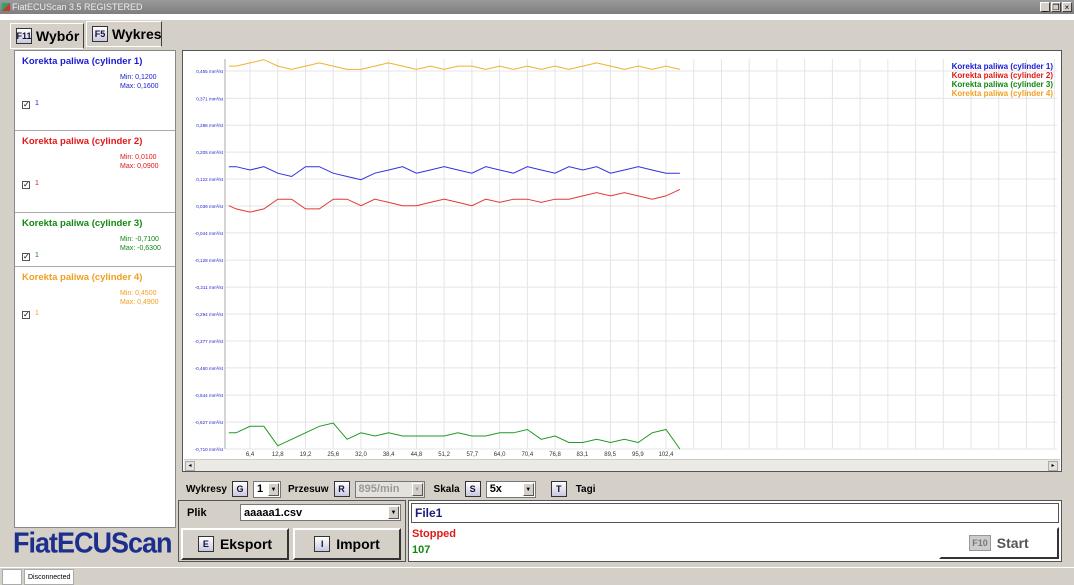 This screenshot has height=585, width=1074. Describe the element at coordinates (1053, 466) in the screenshot. I see `scroll-right-icon: ▸` at that location.